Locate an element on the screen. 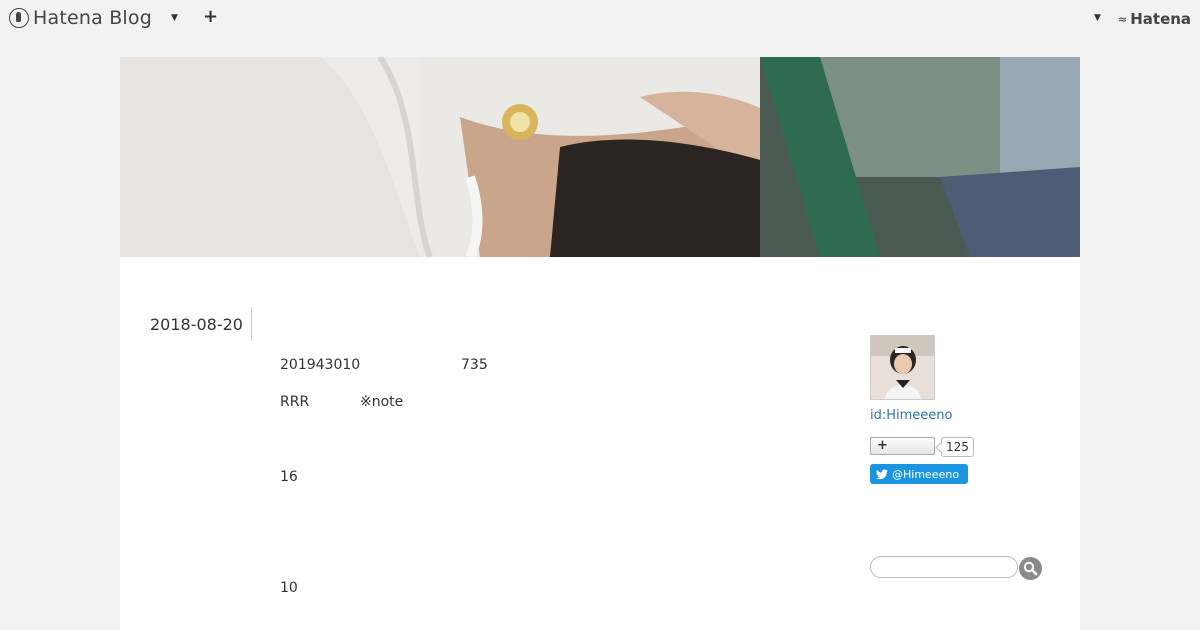 Image resolution: width=1200 pixels, height=630 pixels. follower-count-badge: 125 is located at coordinates (957, 447).